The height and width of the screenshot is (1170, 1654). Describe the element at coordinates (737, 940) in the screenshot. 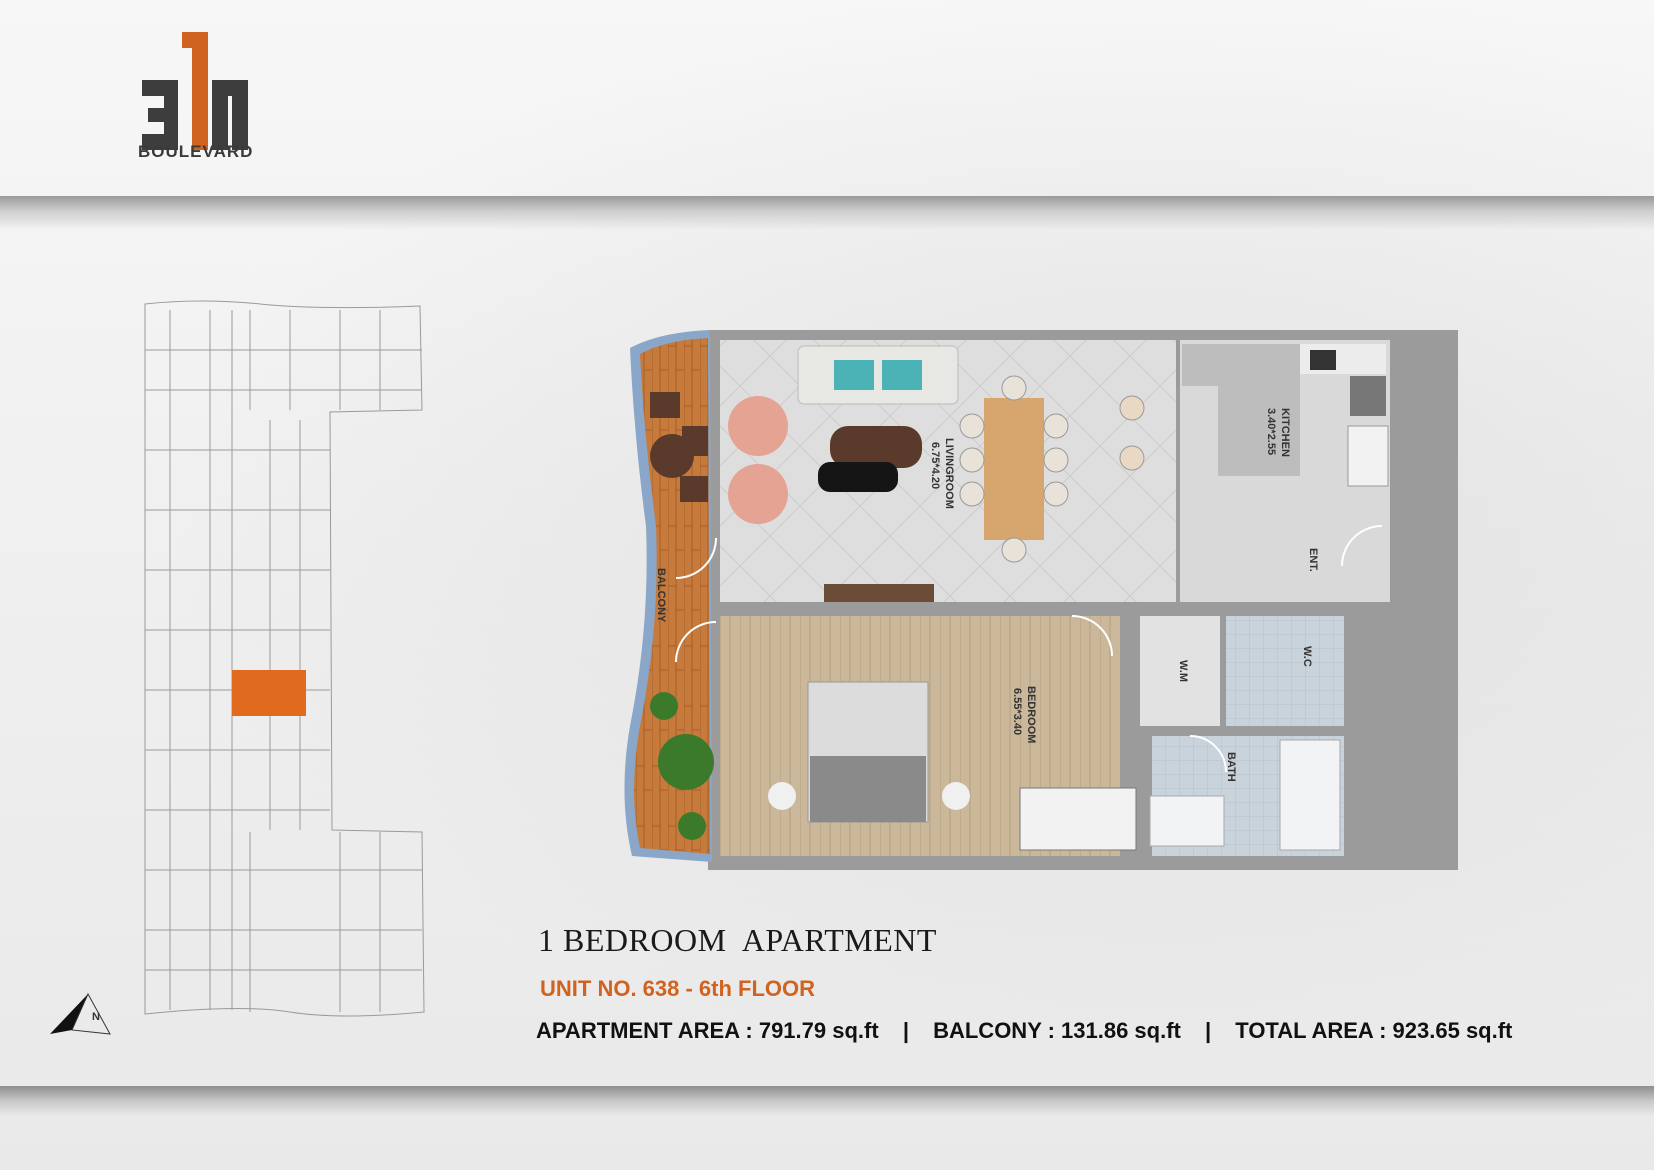

I see `apartment-title: 1 BEDROOM APARTMENT` at that location.